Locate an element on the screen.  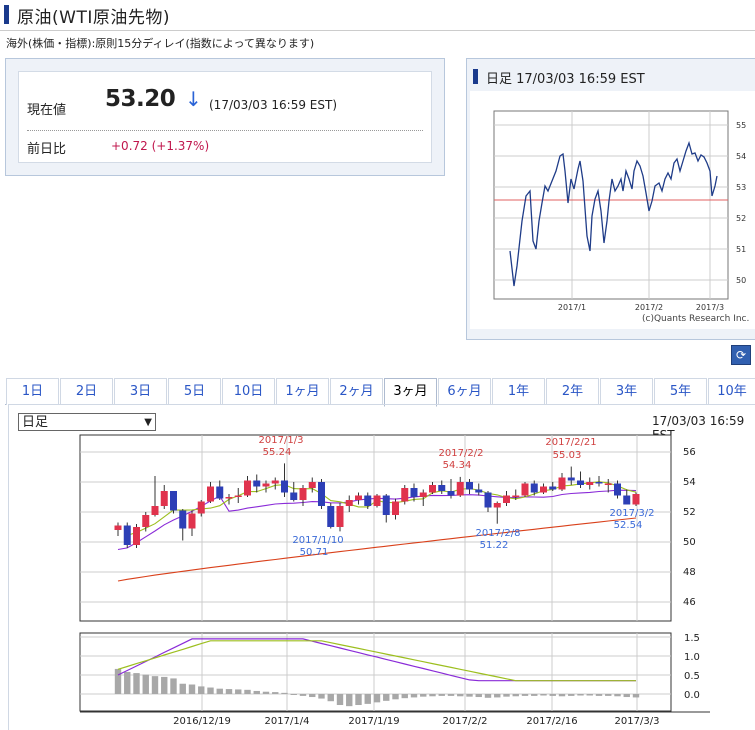
annotation-value: 55.24 is located at coordinates (277, 452).